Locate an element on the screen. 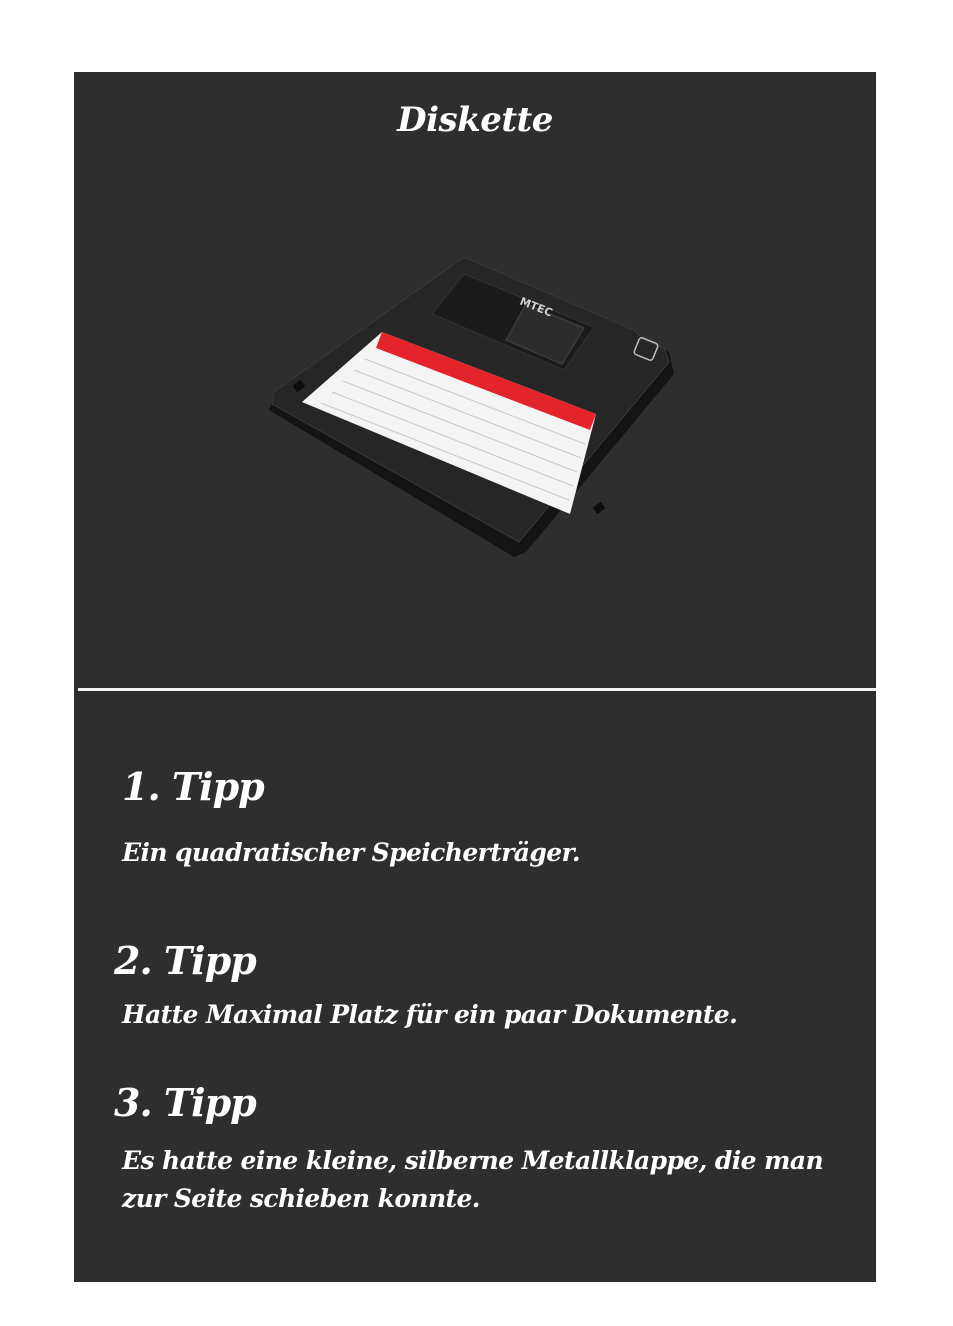 The height and width of the screenshot is (1326, 953). floppy-disk-image: MTEC is located at coordinates (479, 412).